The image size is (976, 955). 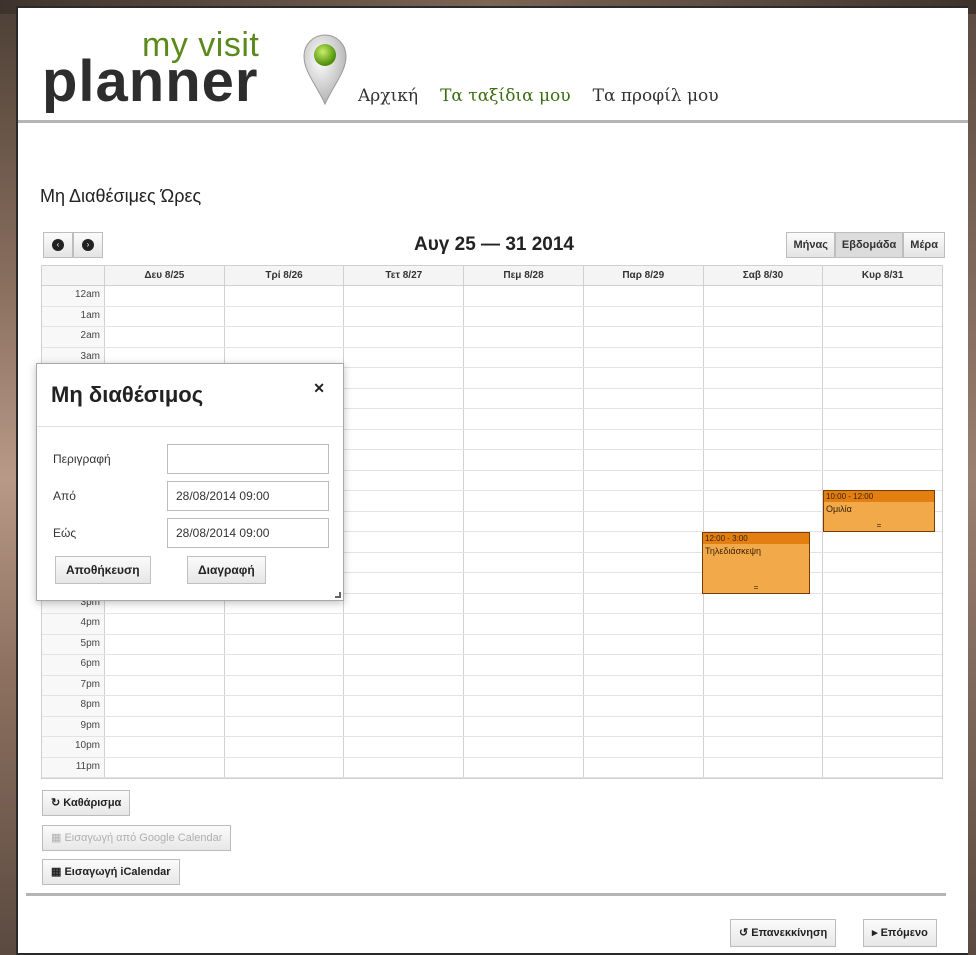 What do you see at coordinates (86, 803) in the screenshot?
I see `clear-button: ↻ Καθάρισμα` at bounding box center [86, 803].